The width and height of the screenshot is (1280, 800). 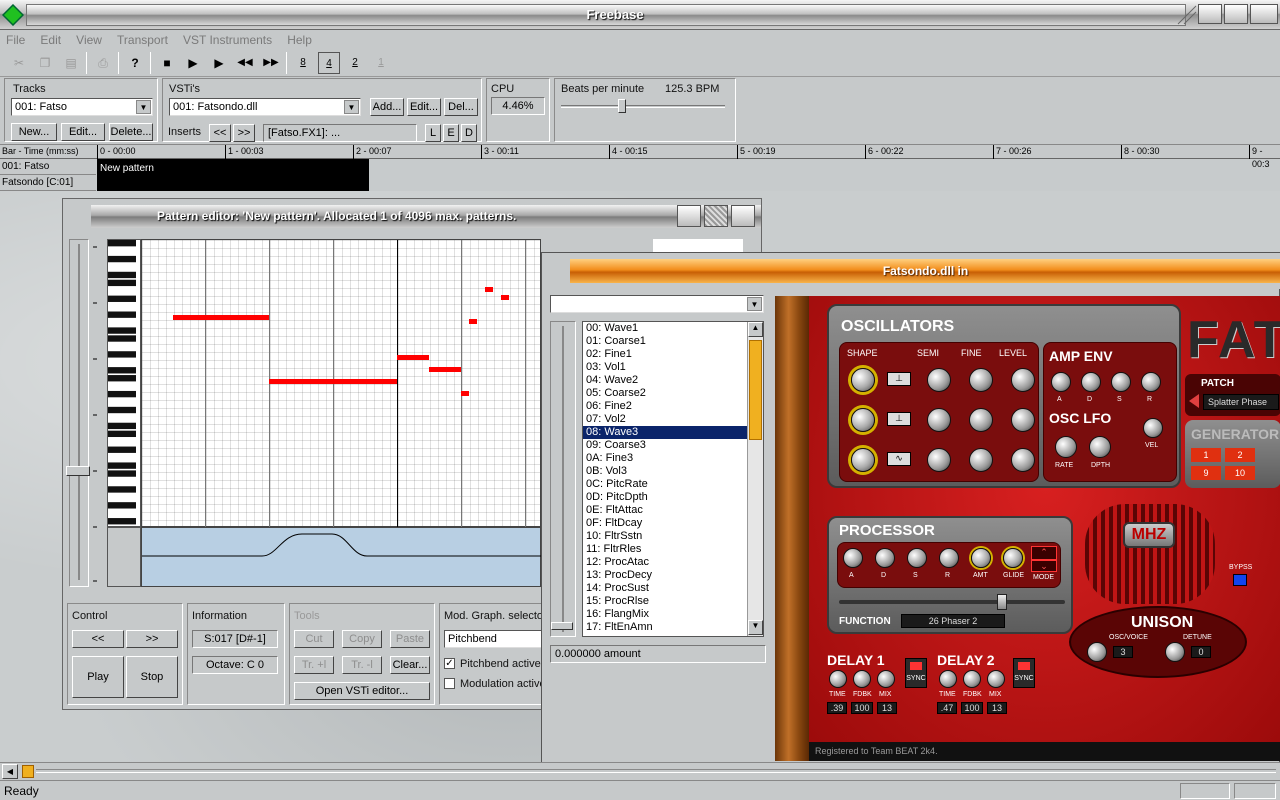 What do you see at coordinates (949, 558) in the screenshot?
I see `proc-release-knob` at bounding box center [949, 558].